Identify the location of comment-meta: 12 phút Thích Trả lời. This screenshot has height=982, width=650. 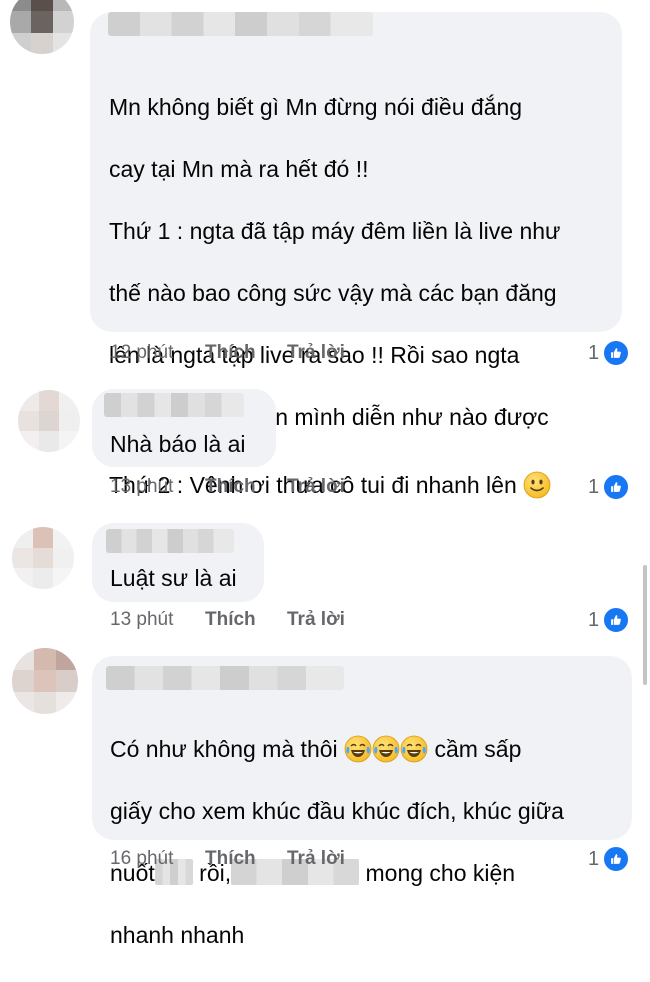
(227, 353).